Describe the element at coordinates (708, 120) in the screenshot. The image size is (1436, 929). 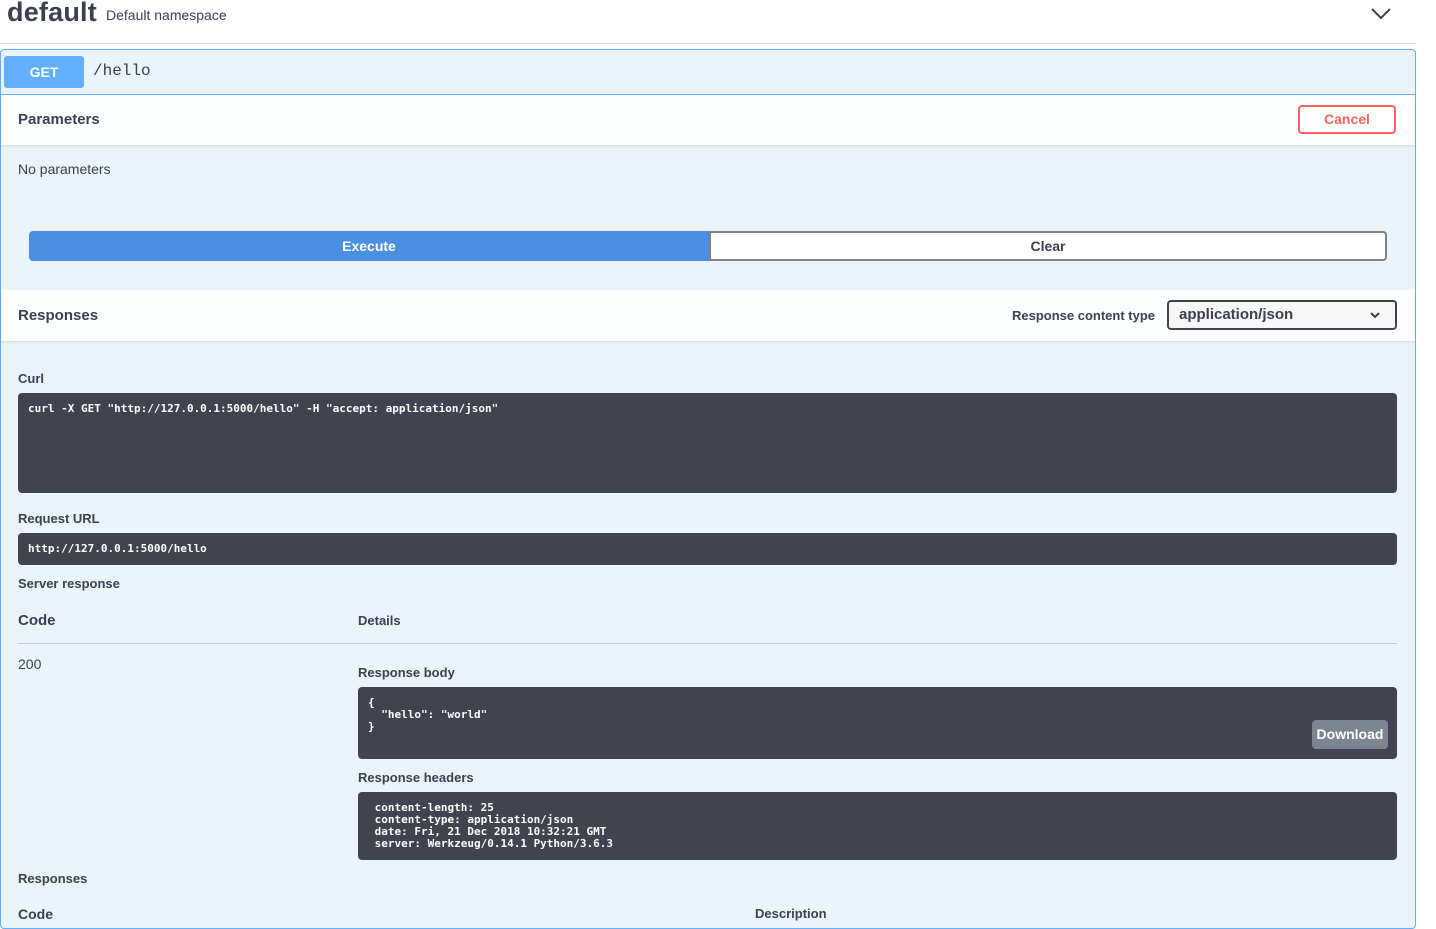
I see `parameters-header: Parameters` at that location.